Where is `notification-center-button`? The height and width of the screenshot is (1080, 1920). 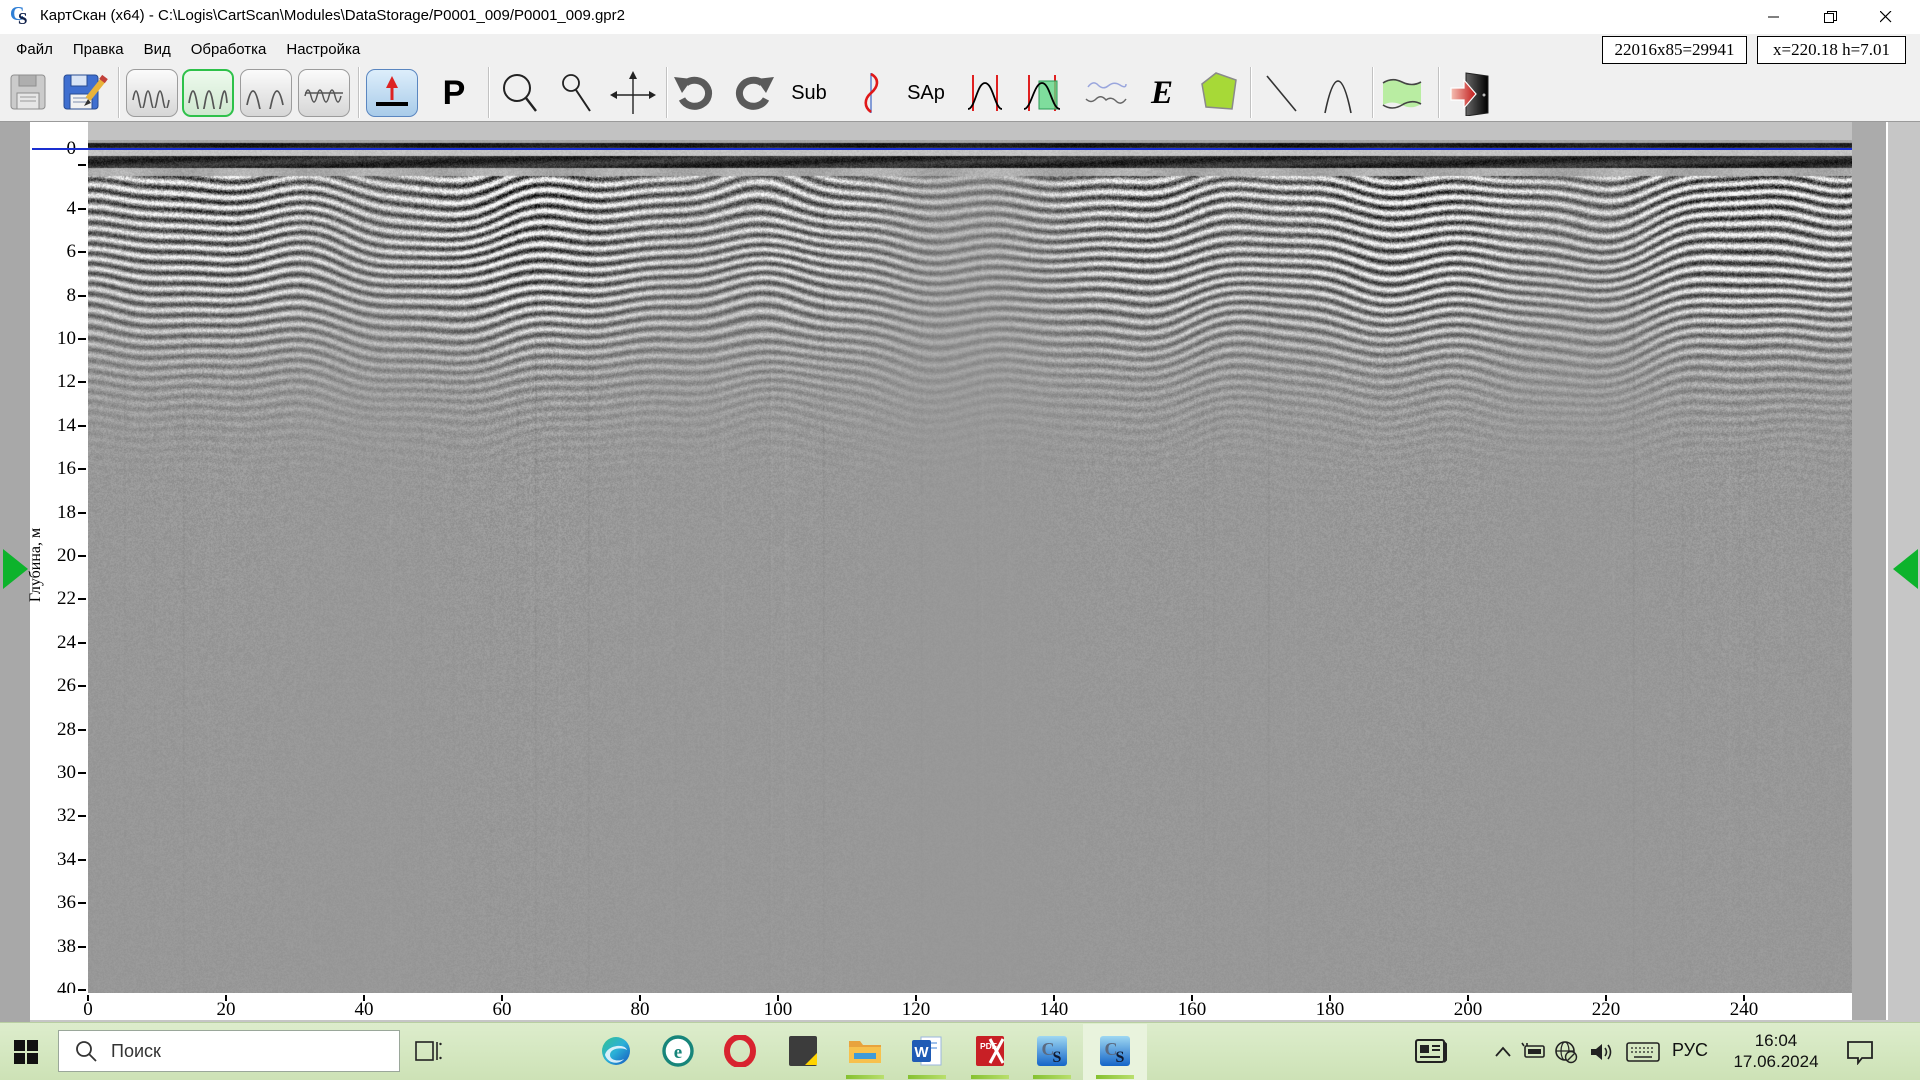 notification-center-button is located at coordinates (1860, 1054).